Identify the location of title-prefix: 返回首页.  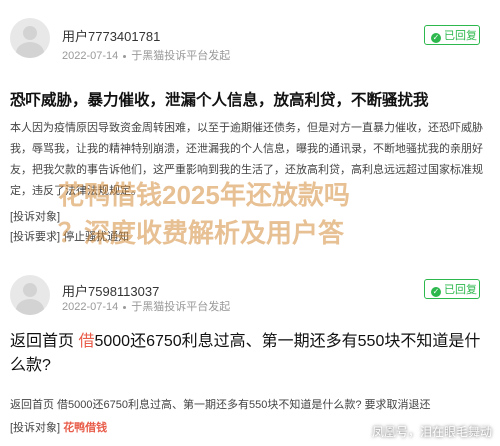
(44, 341).